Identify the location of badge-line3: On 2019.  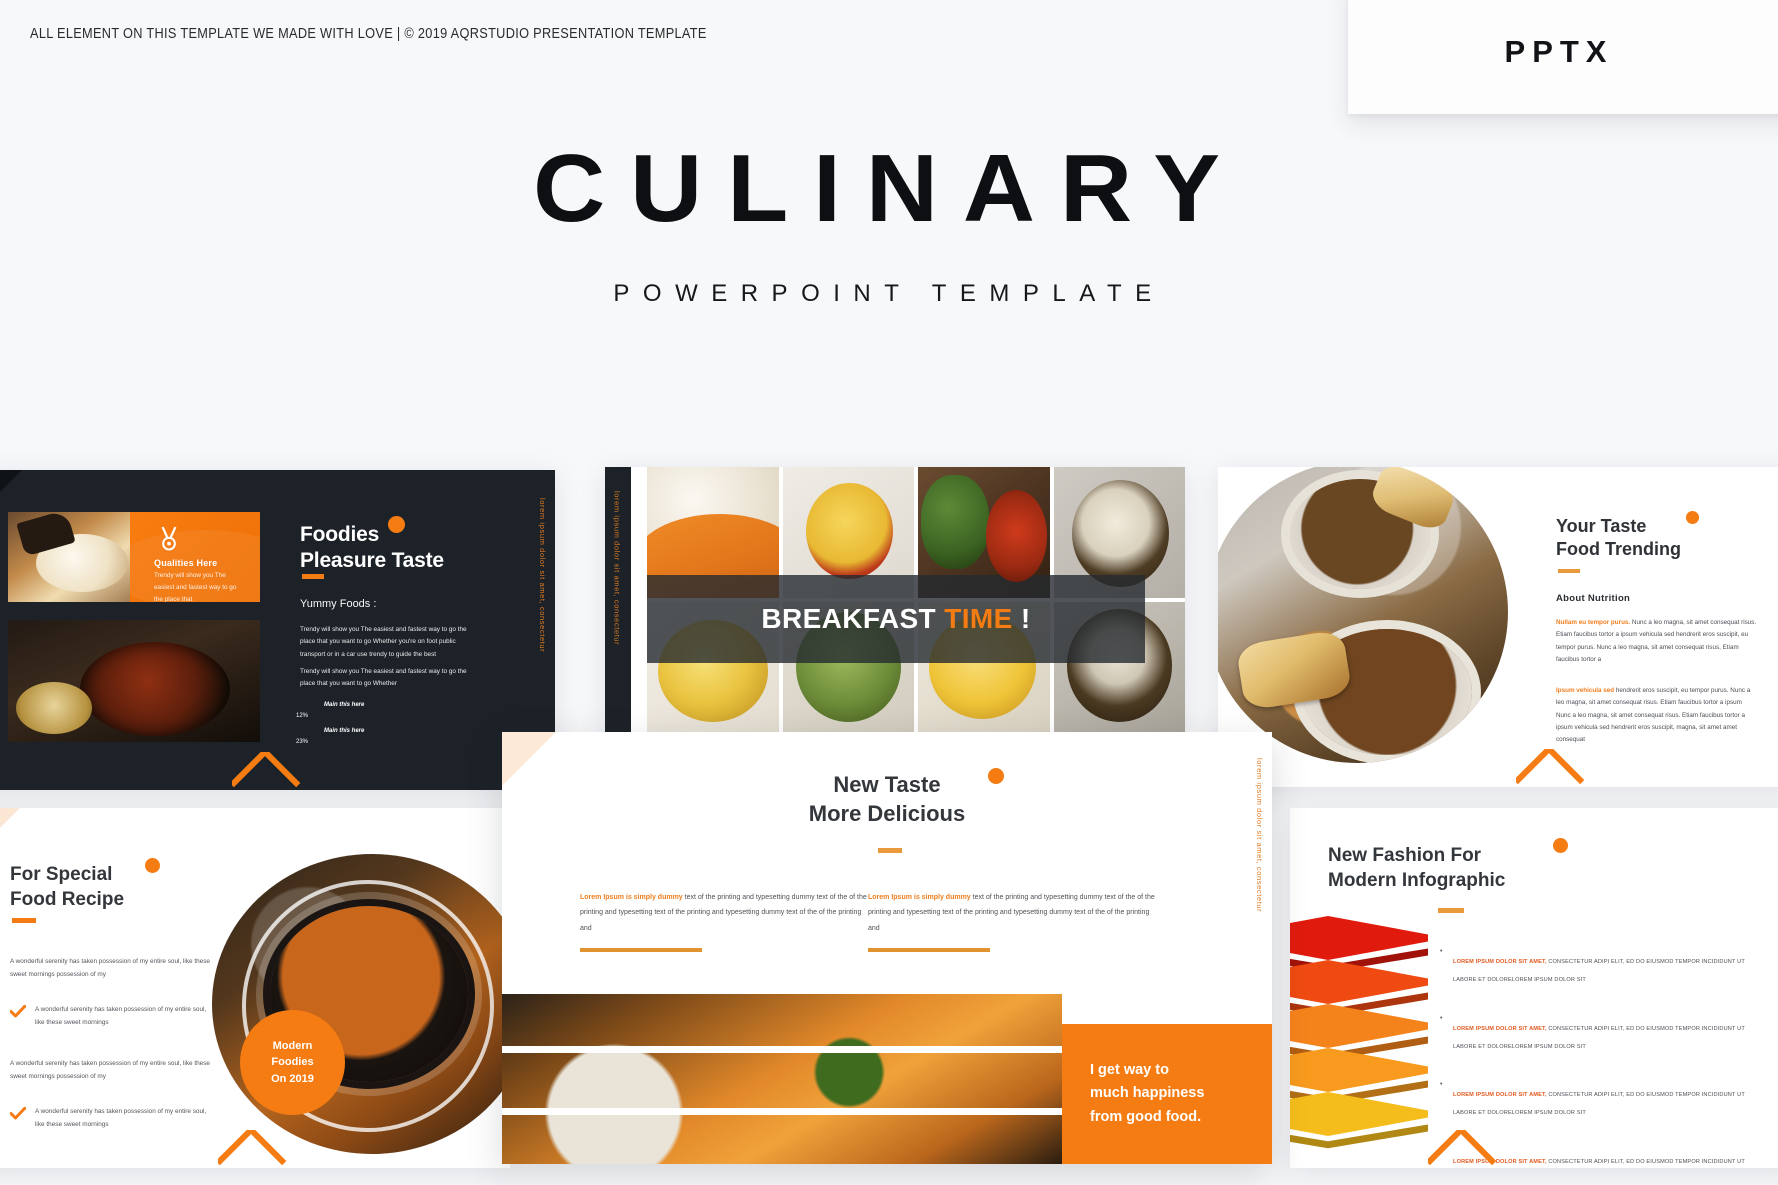
(292, 1078).